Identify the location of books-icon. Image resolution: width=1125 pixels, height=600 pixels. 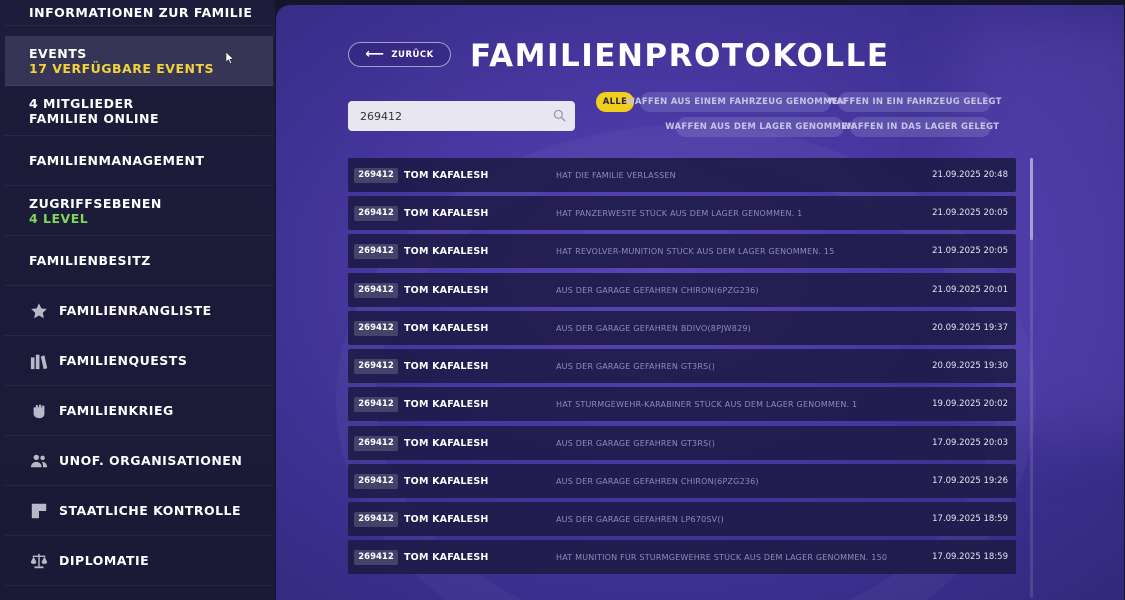
(39, 361).